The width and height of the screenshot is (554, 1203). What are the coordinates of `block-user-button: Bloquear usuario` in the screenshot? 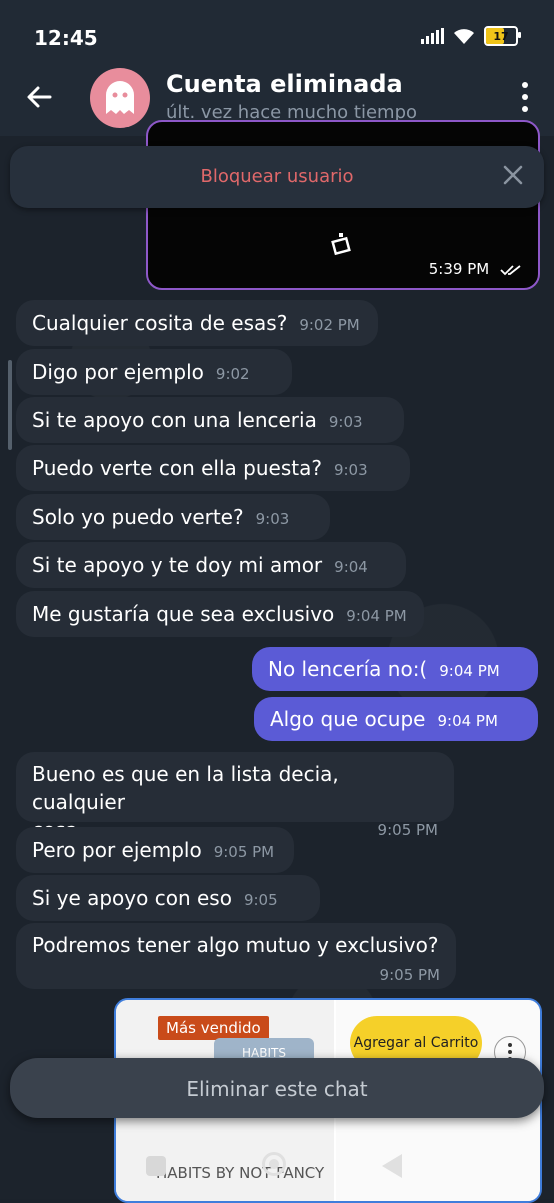 It's located at (277, 176).